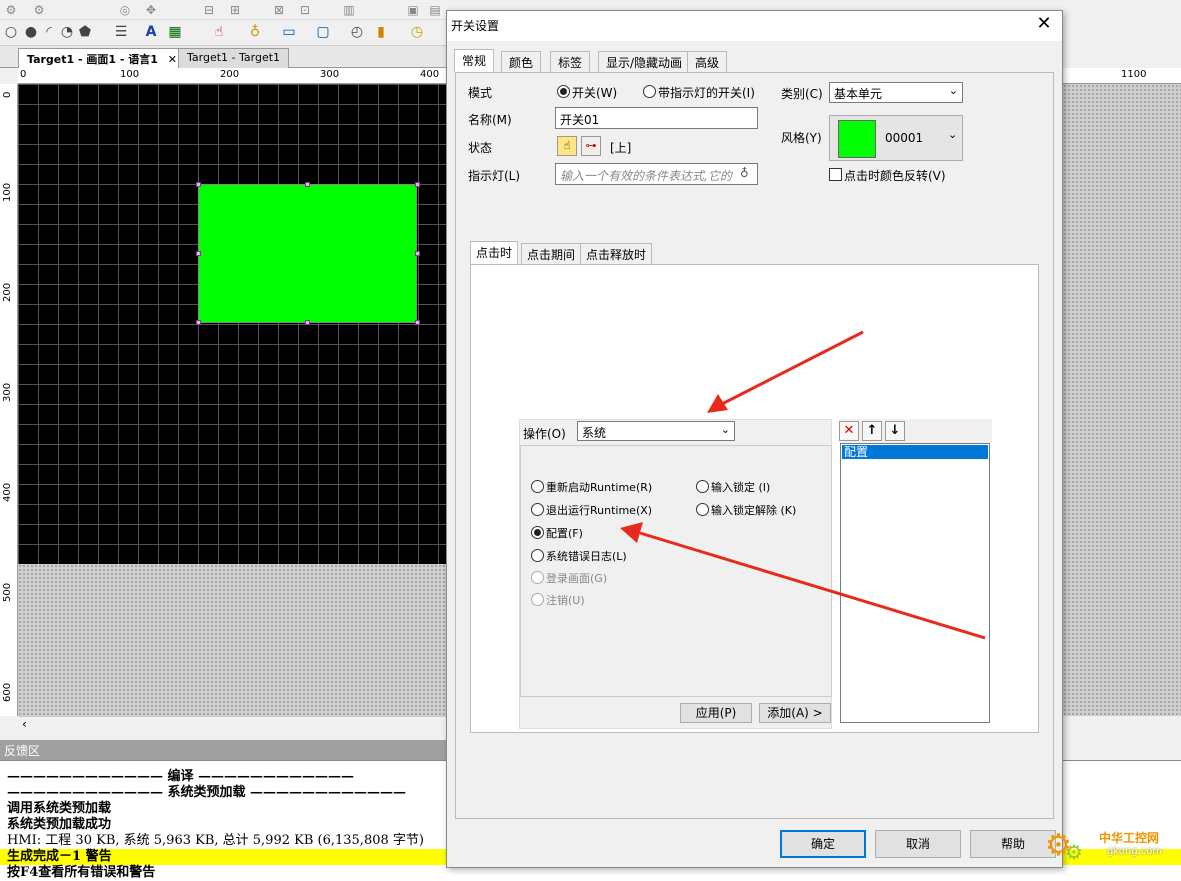 This screenshot has height=881, width=1181. I want to click on tab-while-pressed: 点击期间, so click(551, 253).